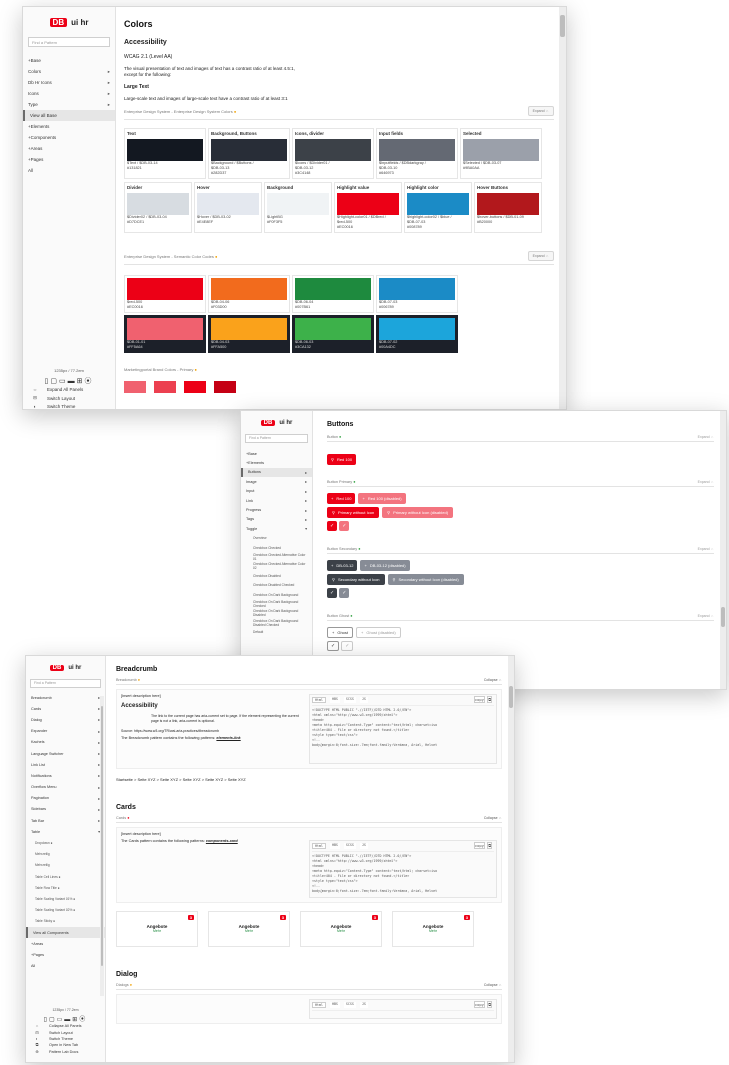 Image resolution: width=729 pixels, height=1065 pixels. What do you see at coordinates (65, 831) in the screenshot?
I see `nav-item: Table▾` at bounding box center [65, 831].